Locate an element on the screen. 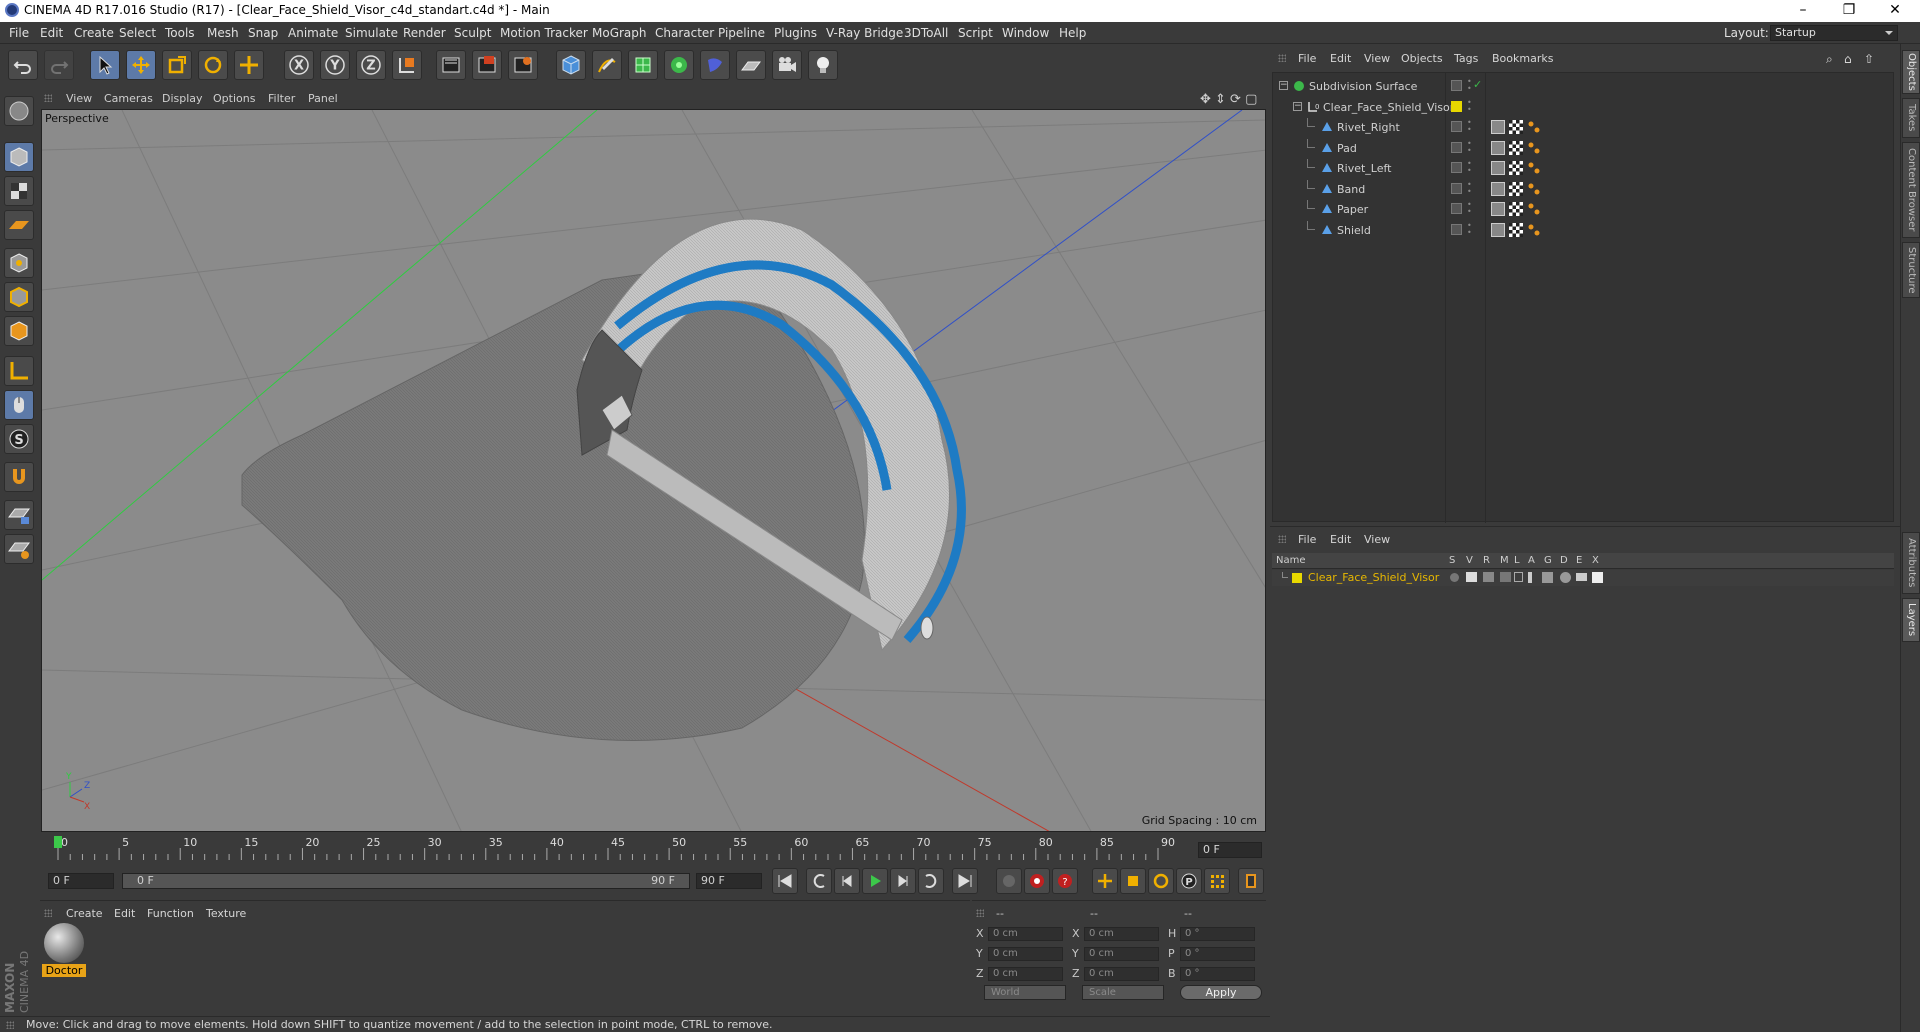  coord-mode-world-select: World is located at coordinates (1025, 992).